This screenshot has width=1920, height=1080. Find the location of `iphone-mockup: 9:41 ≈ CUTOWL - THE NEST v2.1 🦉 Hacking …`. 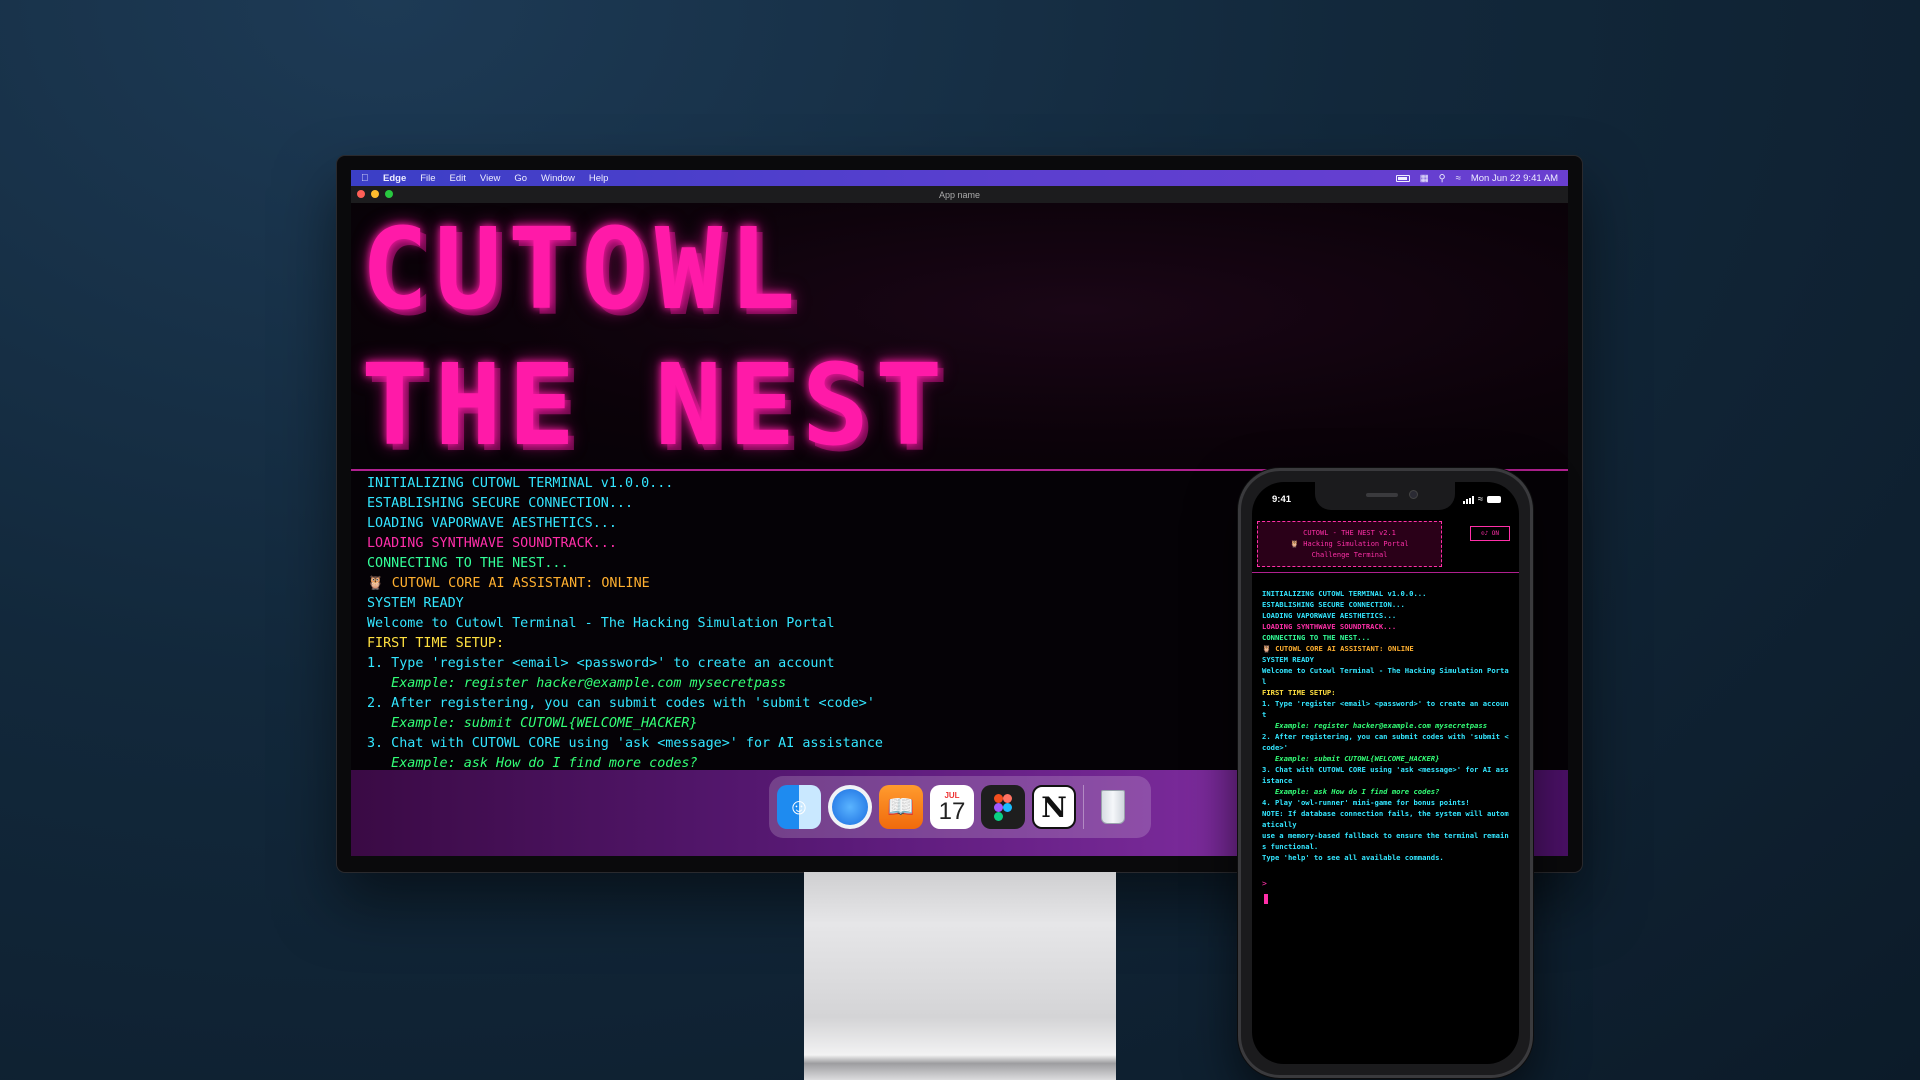

iphone-mockup: 9:41 ≈ CUTOWL - THE NEST v2.1 🦉 Hacking … is located at coordinates (1385, 773).